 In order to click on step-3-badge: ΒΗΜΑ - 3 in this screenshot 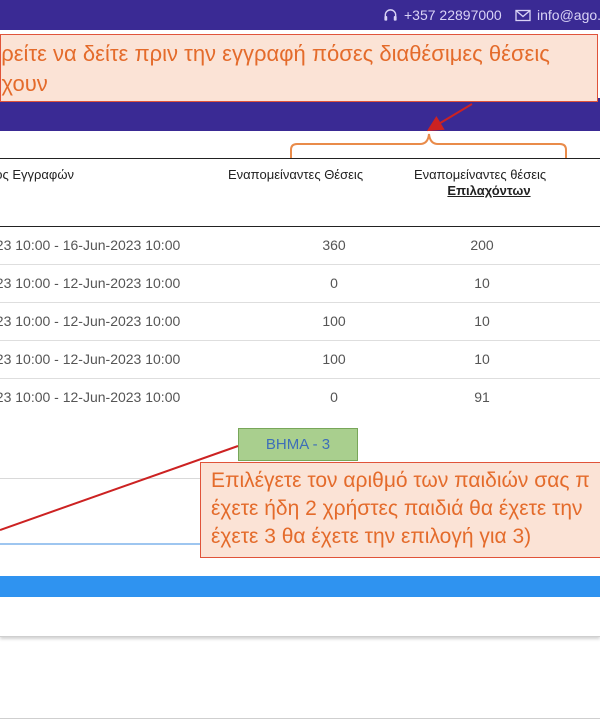, I will do `click(298, 444)`.